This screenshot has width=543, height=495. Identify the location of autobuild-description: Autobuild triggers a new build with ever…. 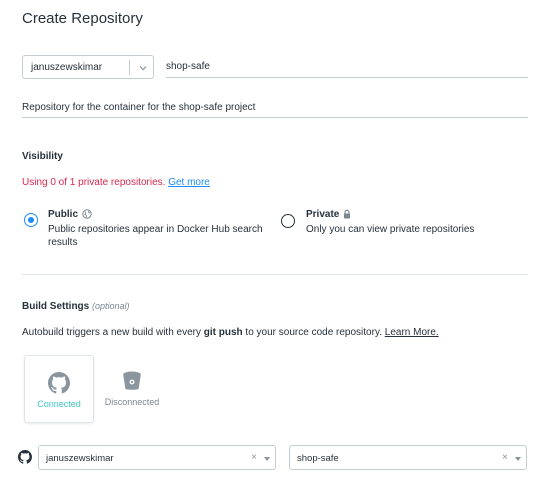
(230, 332).